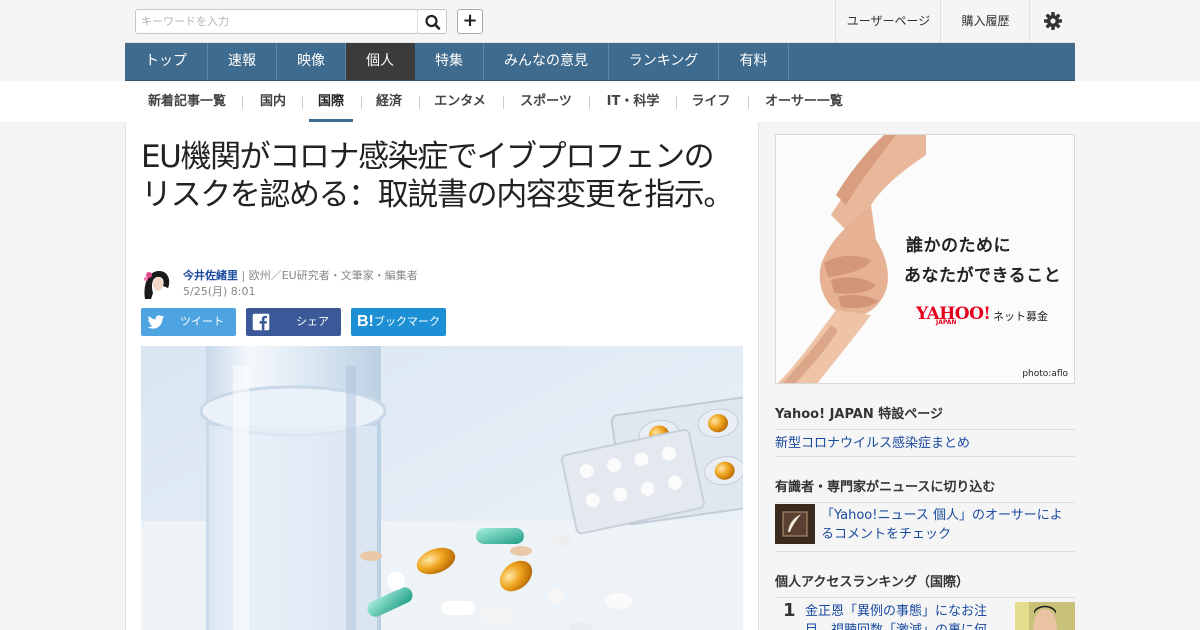  I want to click on special-page-heading: Yahoo! JAPAN 特設ページ, so click(925, 416).